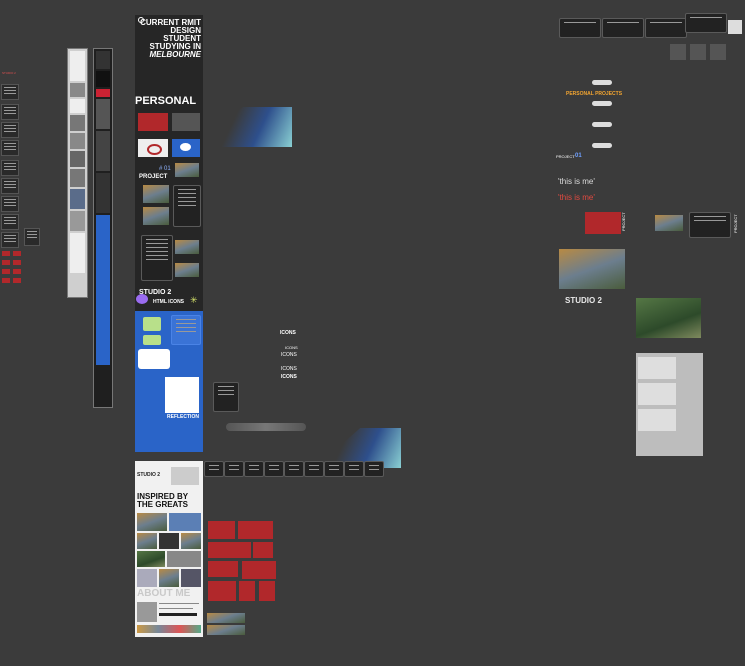 This screenshot has height=666, width=745. What do you see at coordinates (185, 476) in the screenshot?
I see `lower-thumb` at bounding box center [185, 476].